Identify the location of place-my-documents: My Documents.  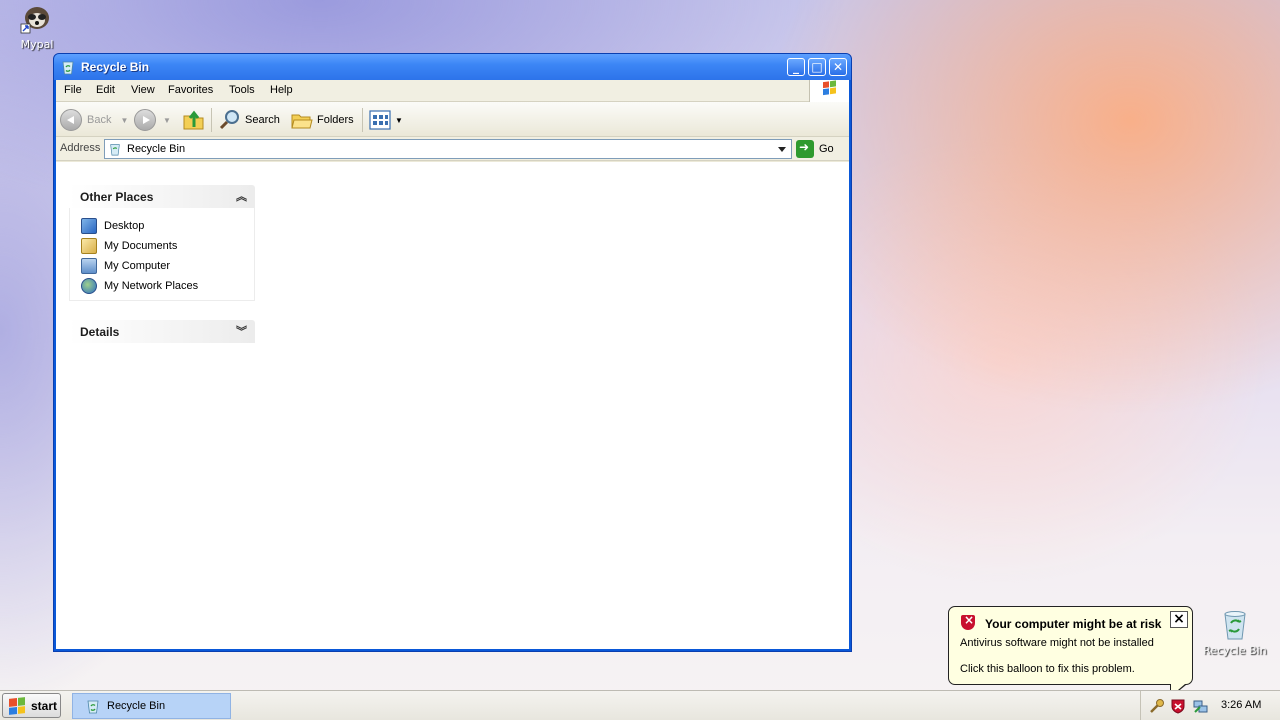
(162, 246).